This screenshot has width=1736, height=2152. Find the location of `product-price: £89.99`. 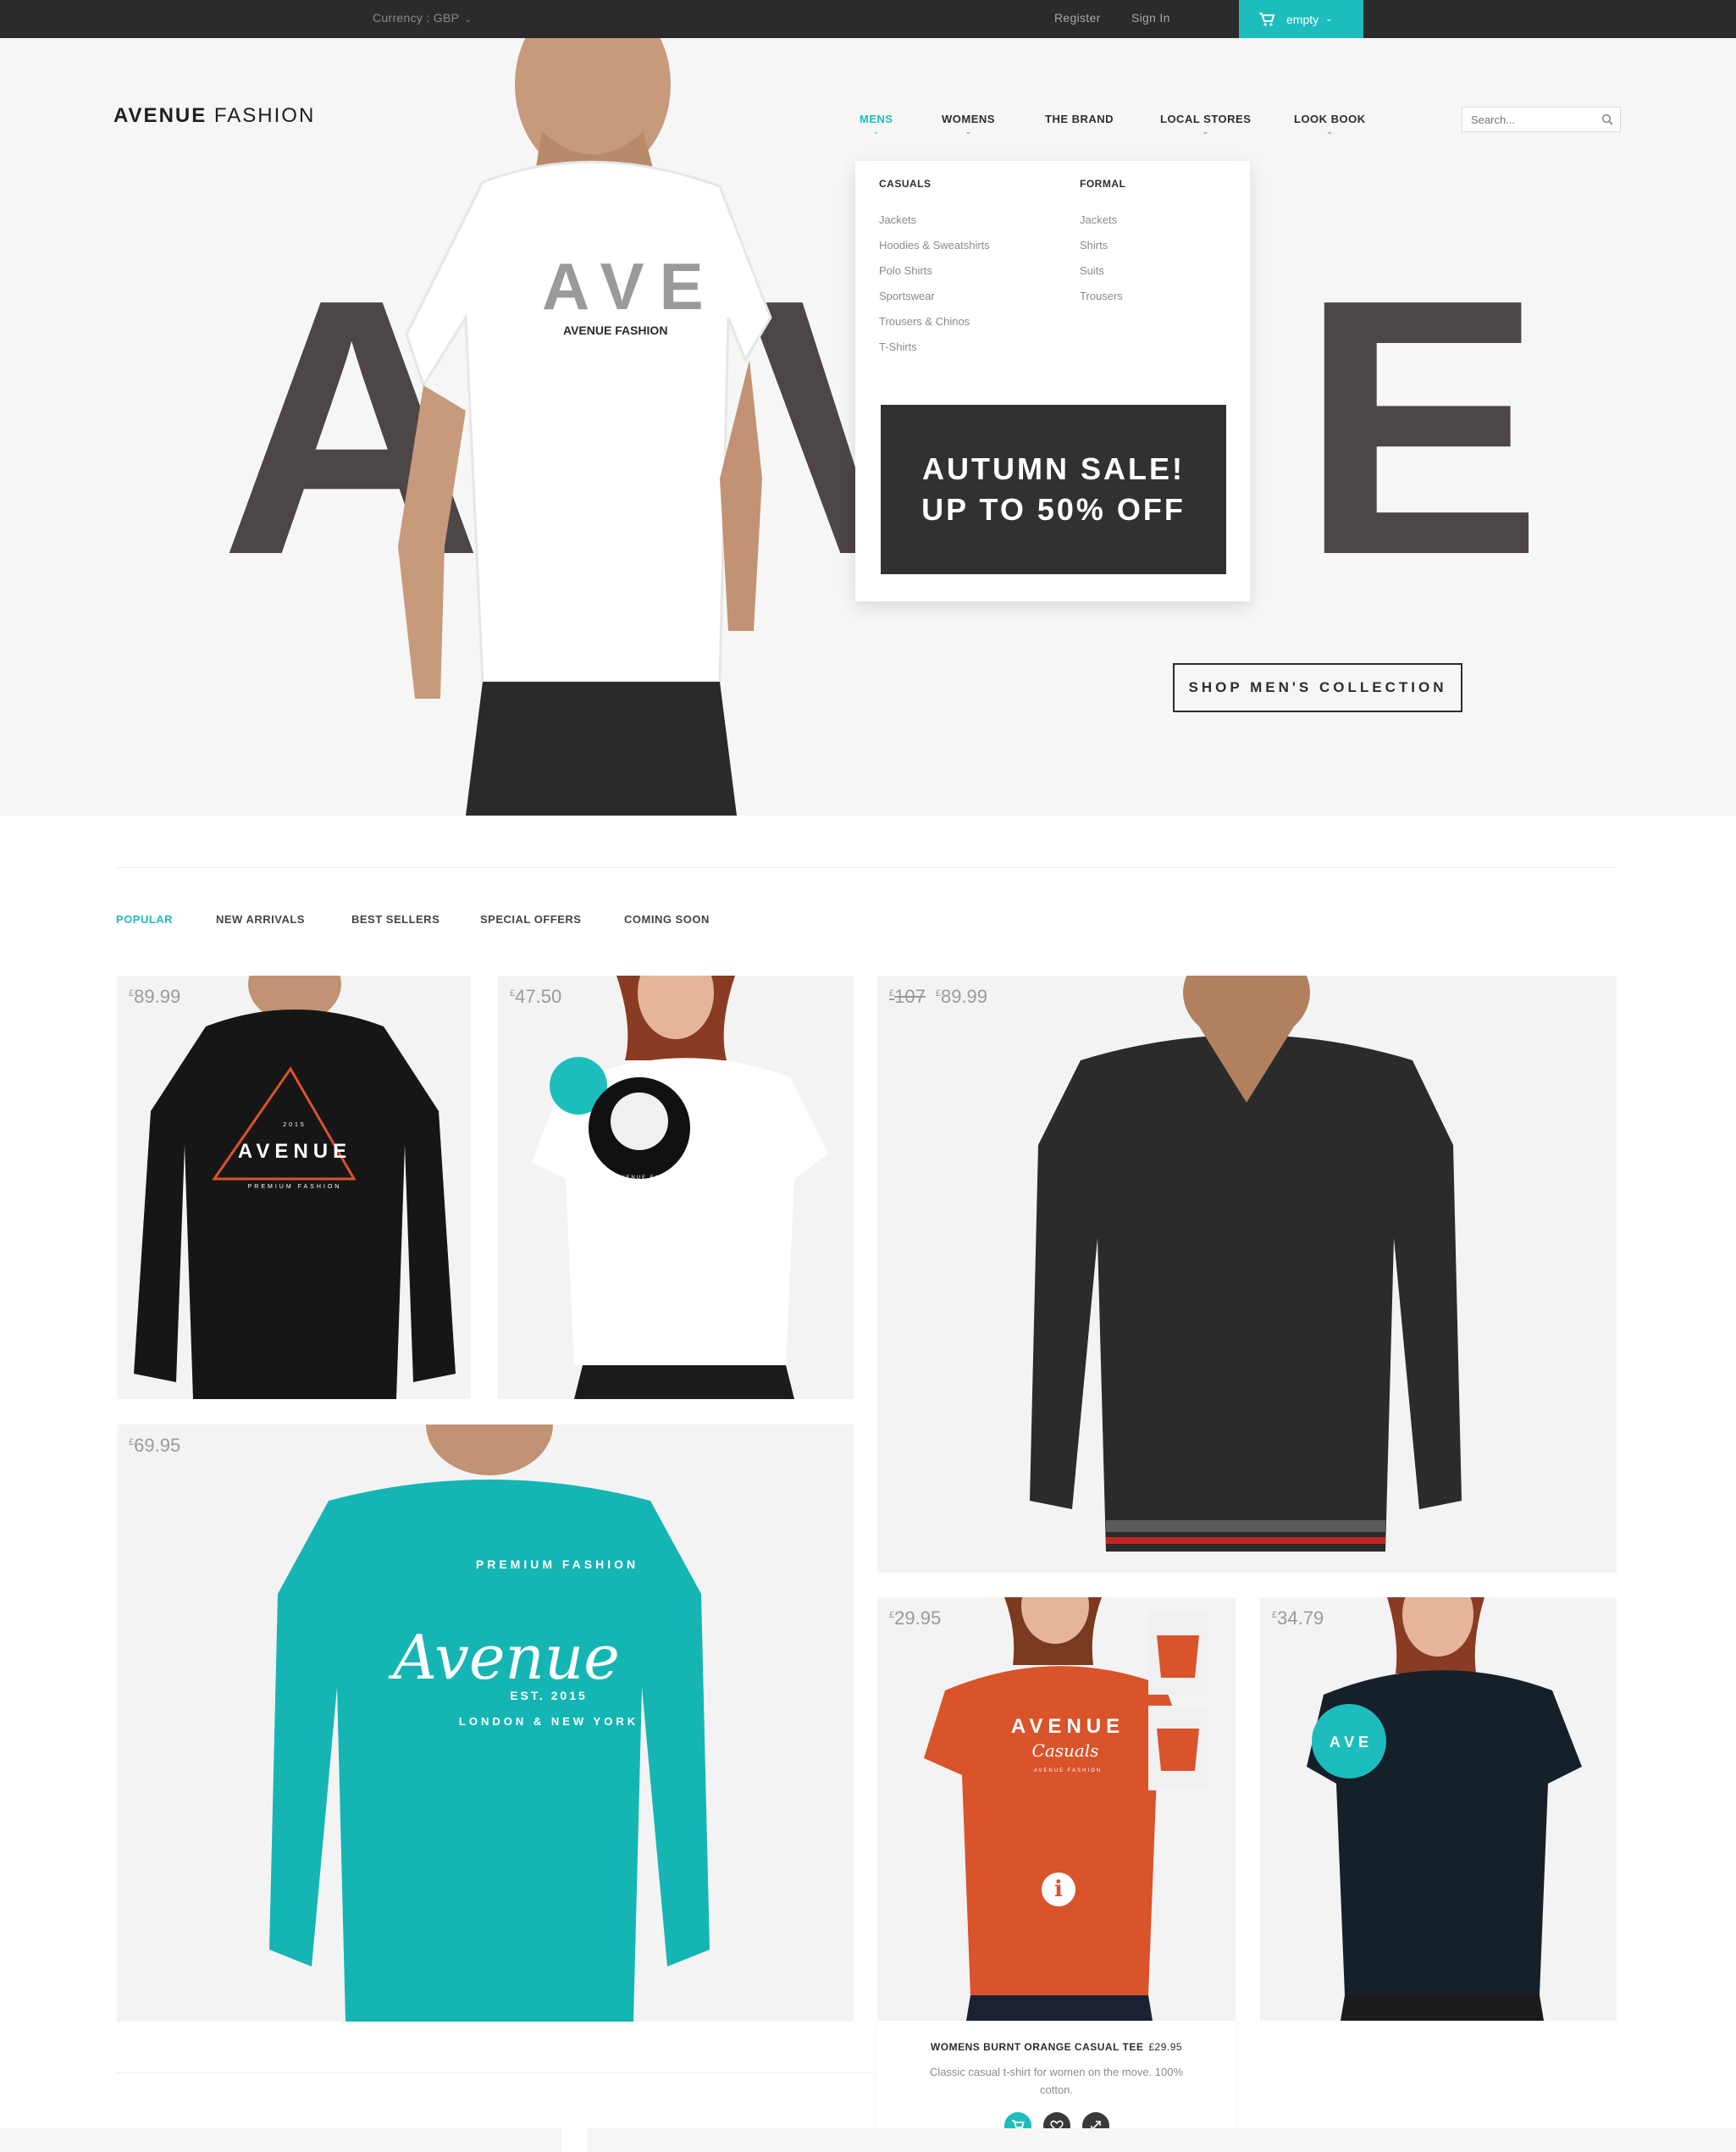

product-price: £89.99 is located at coordinates (155, 997).